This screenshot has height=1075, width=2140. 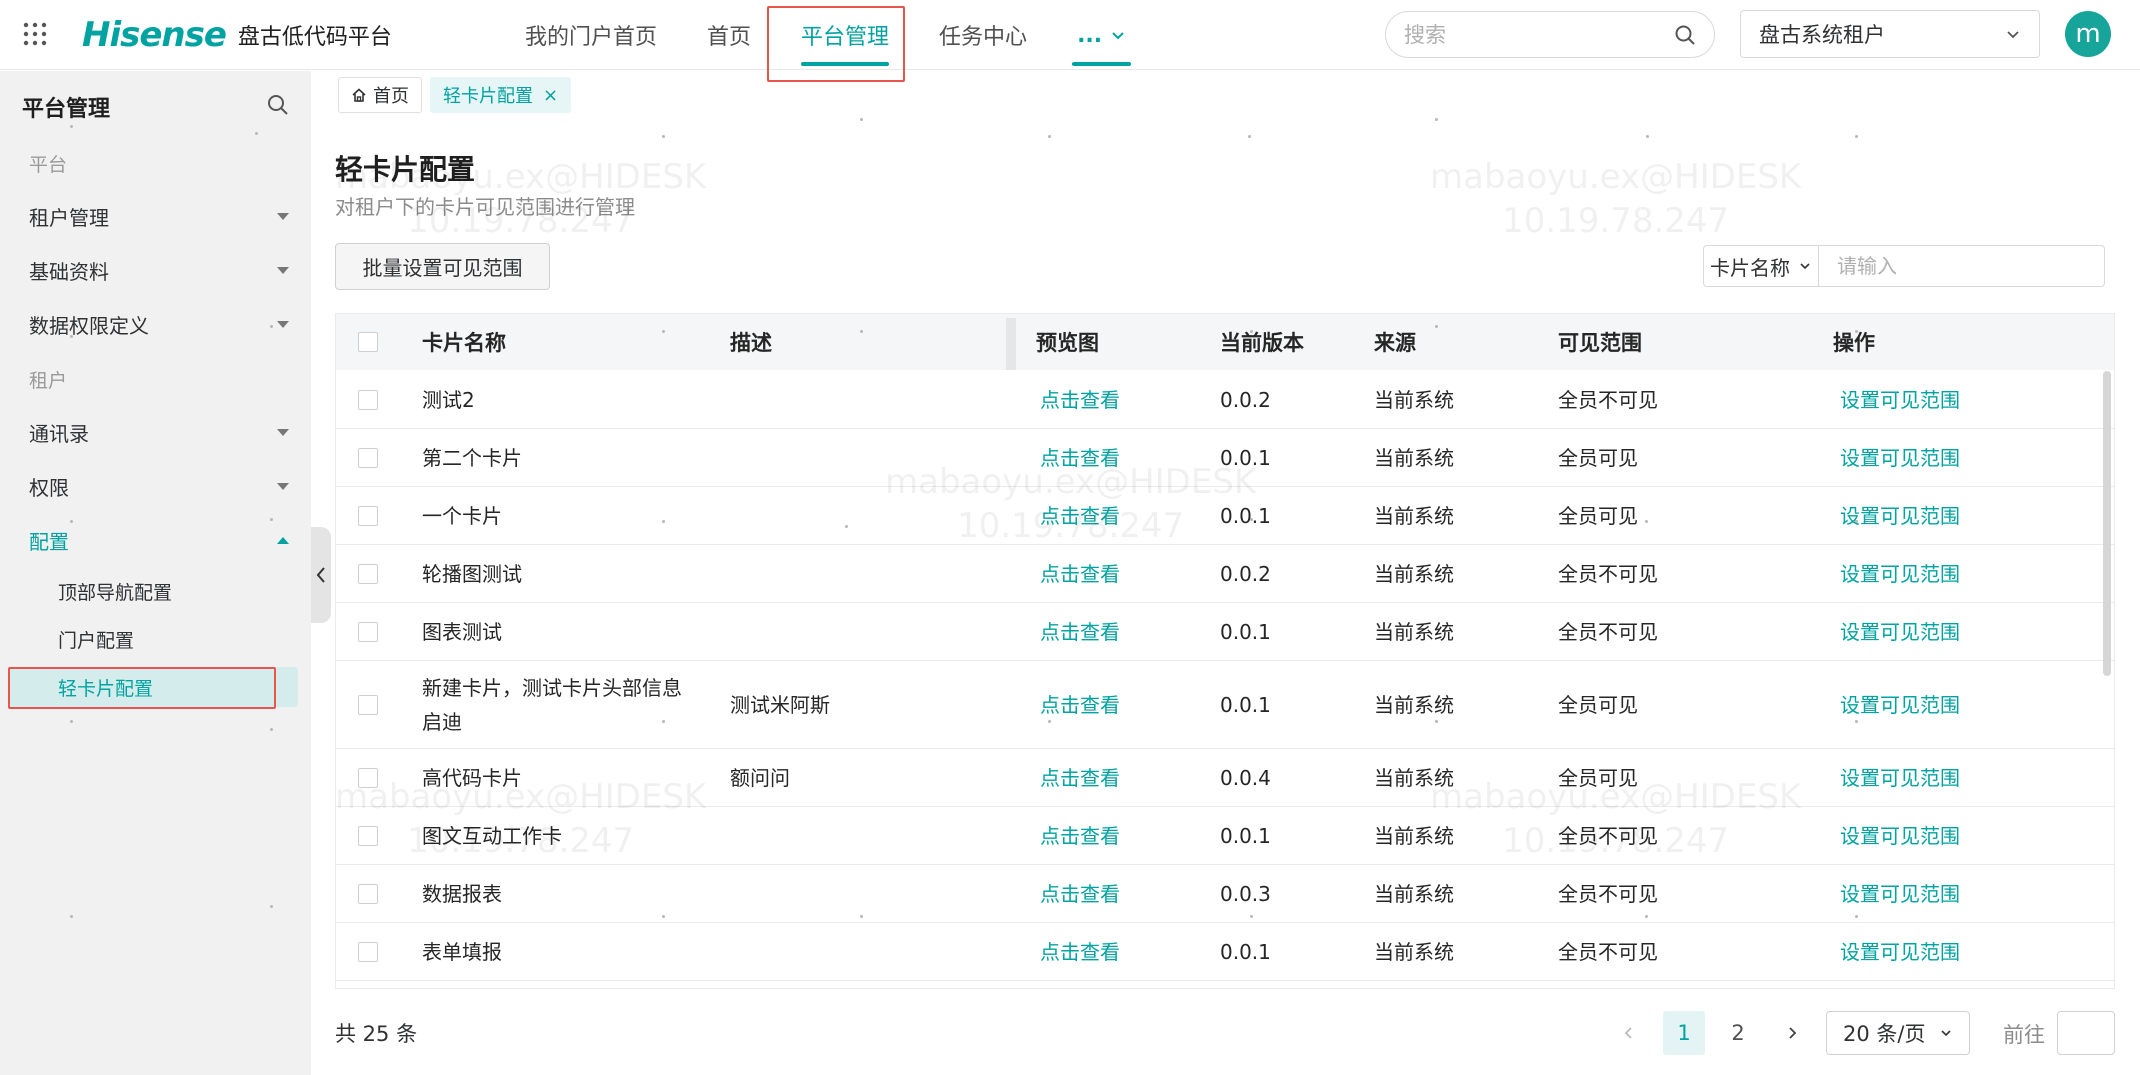 What do you see at coordinates (860, 704) in the screenshot?
I see `cell-description-cell: 测试米阿斯` at bounding box center [860, 704].